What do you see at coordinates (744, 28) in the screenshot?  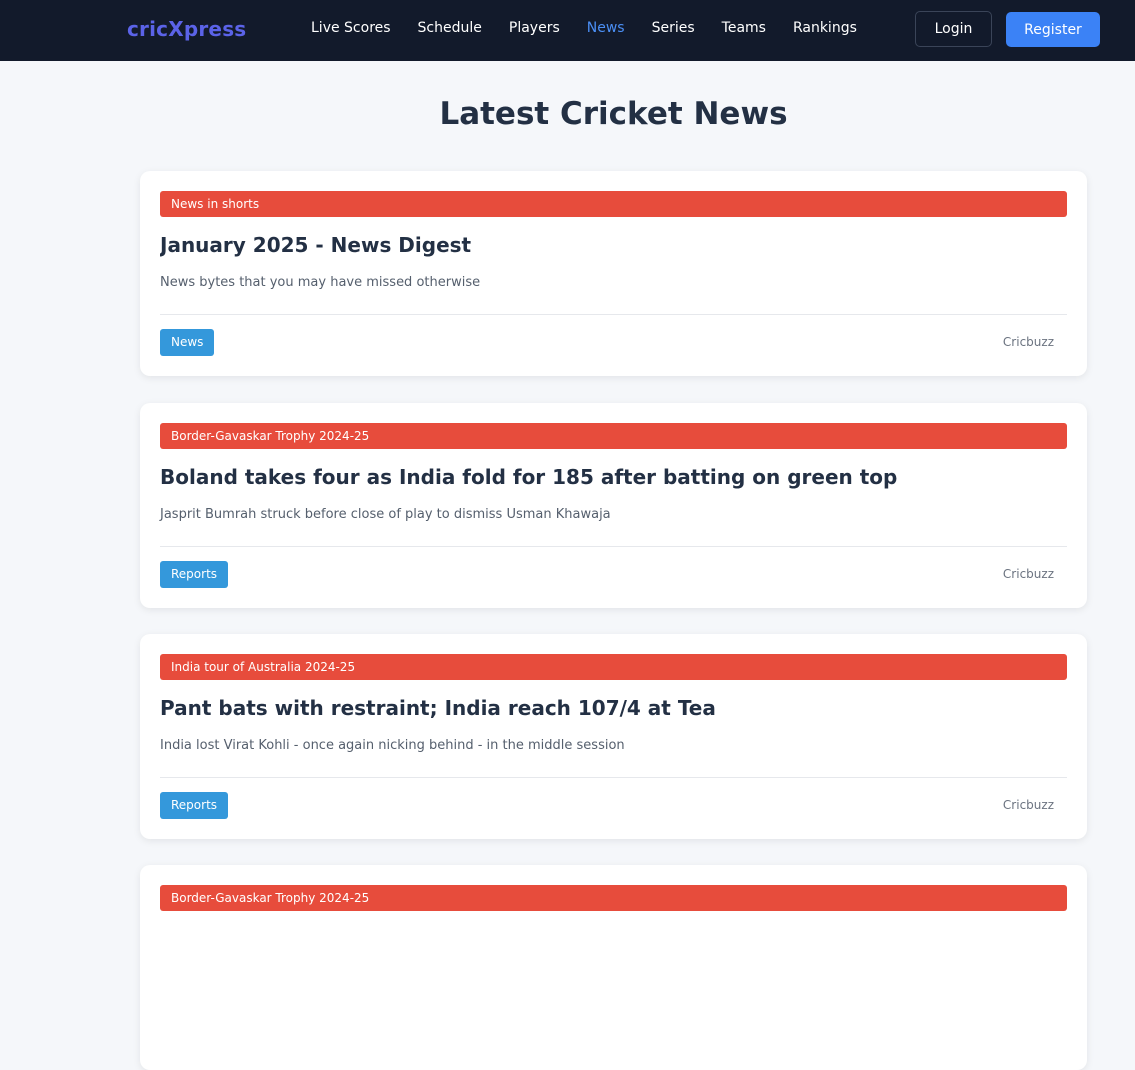 I see `nav-link-teams: Teams` at bounding box center [744, 28].